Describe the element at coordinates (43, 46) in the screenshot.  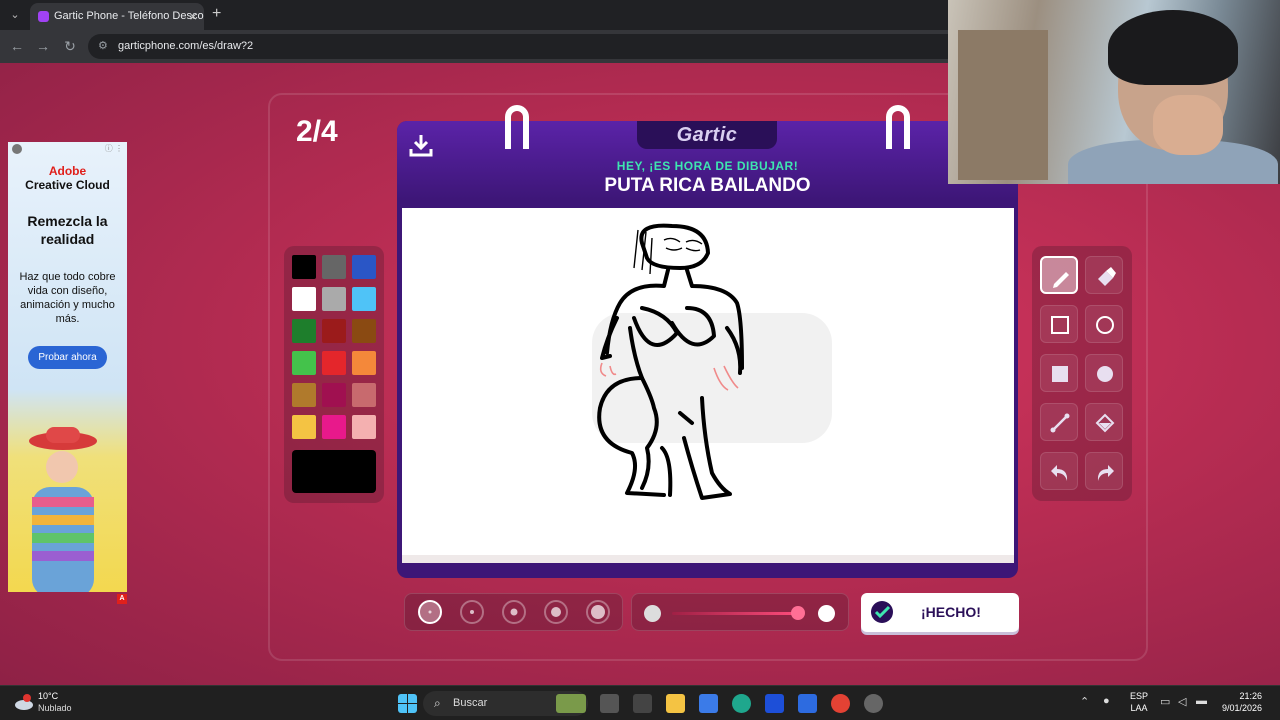
I see `forward-icon: →` at that location.